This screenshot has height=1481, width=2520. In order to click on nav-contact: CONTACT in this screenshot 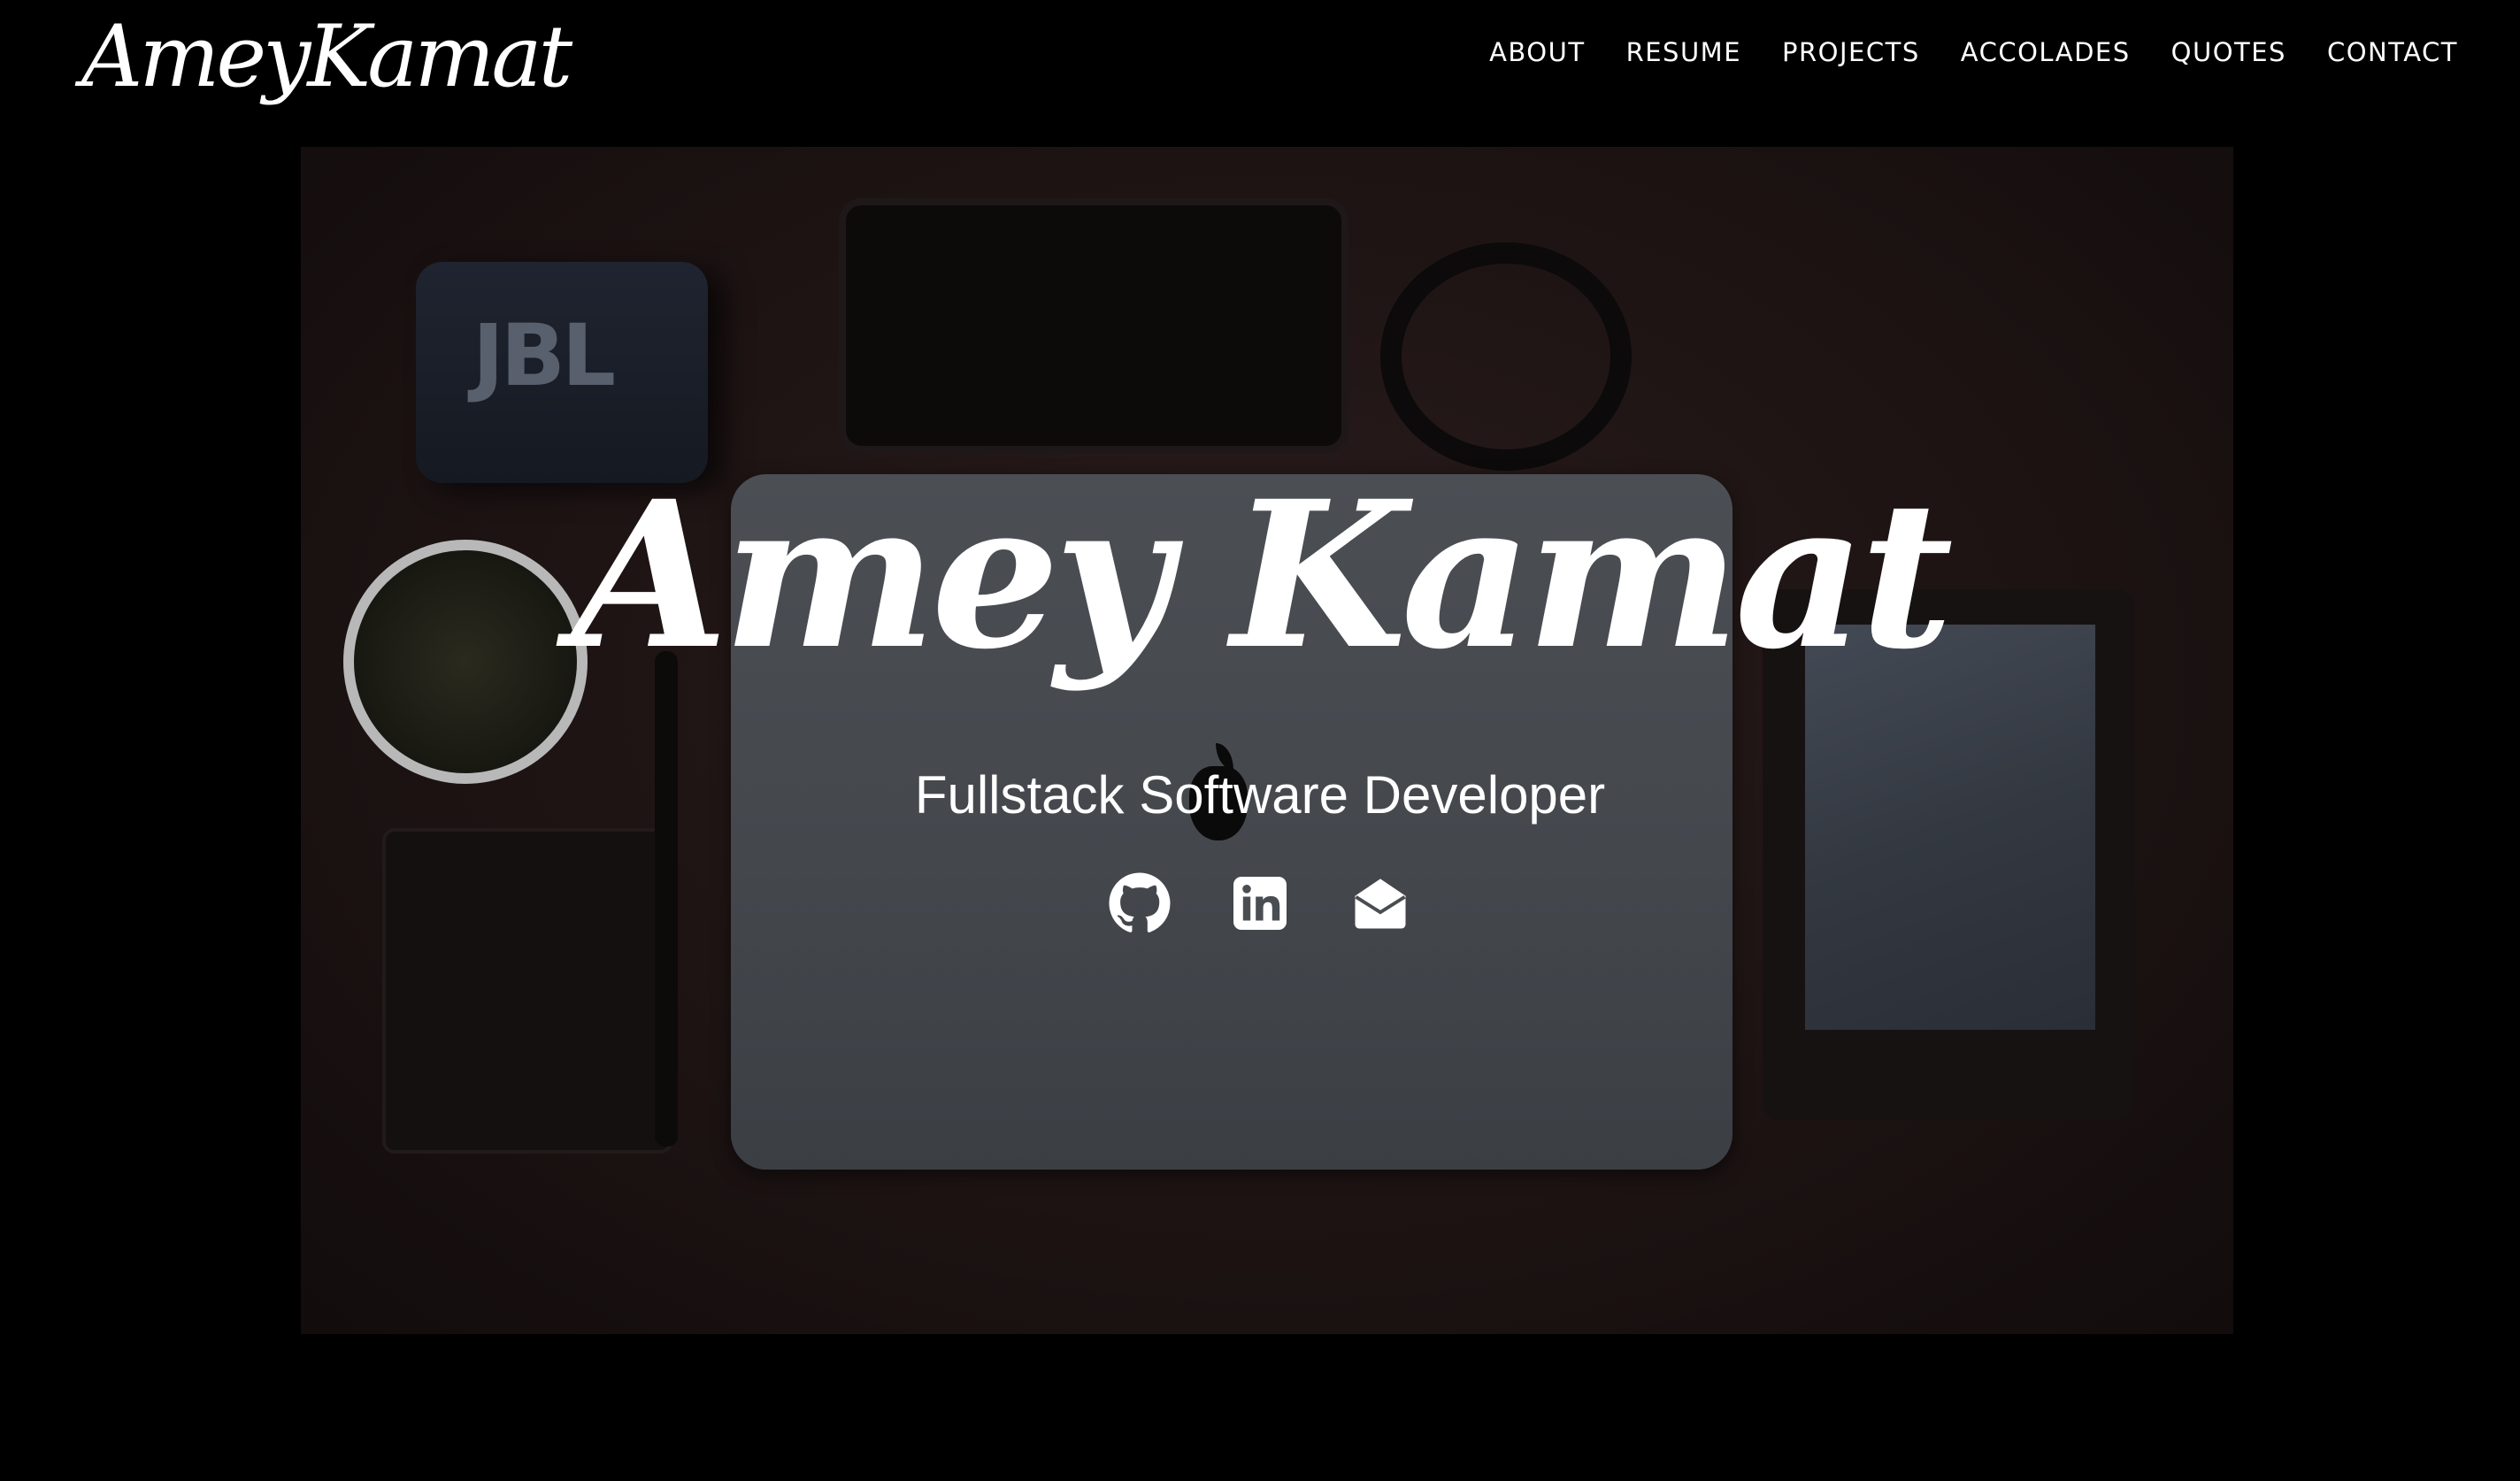, I will do `click(2392, 52)`.